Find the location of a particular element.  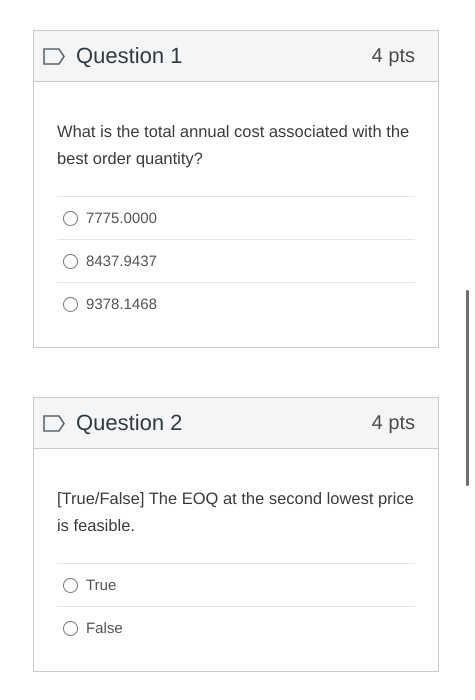

answer-label: 8437.9437 is located at coordinates (121, 261).